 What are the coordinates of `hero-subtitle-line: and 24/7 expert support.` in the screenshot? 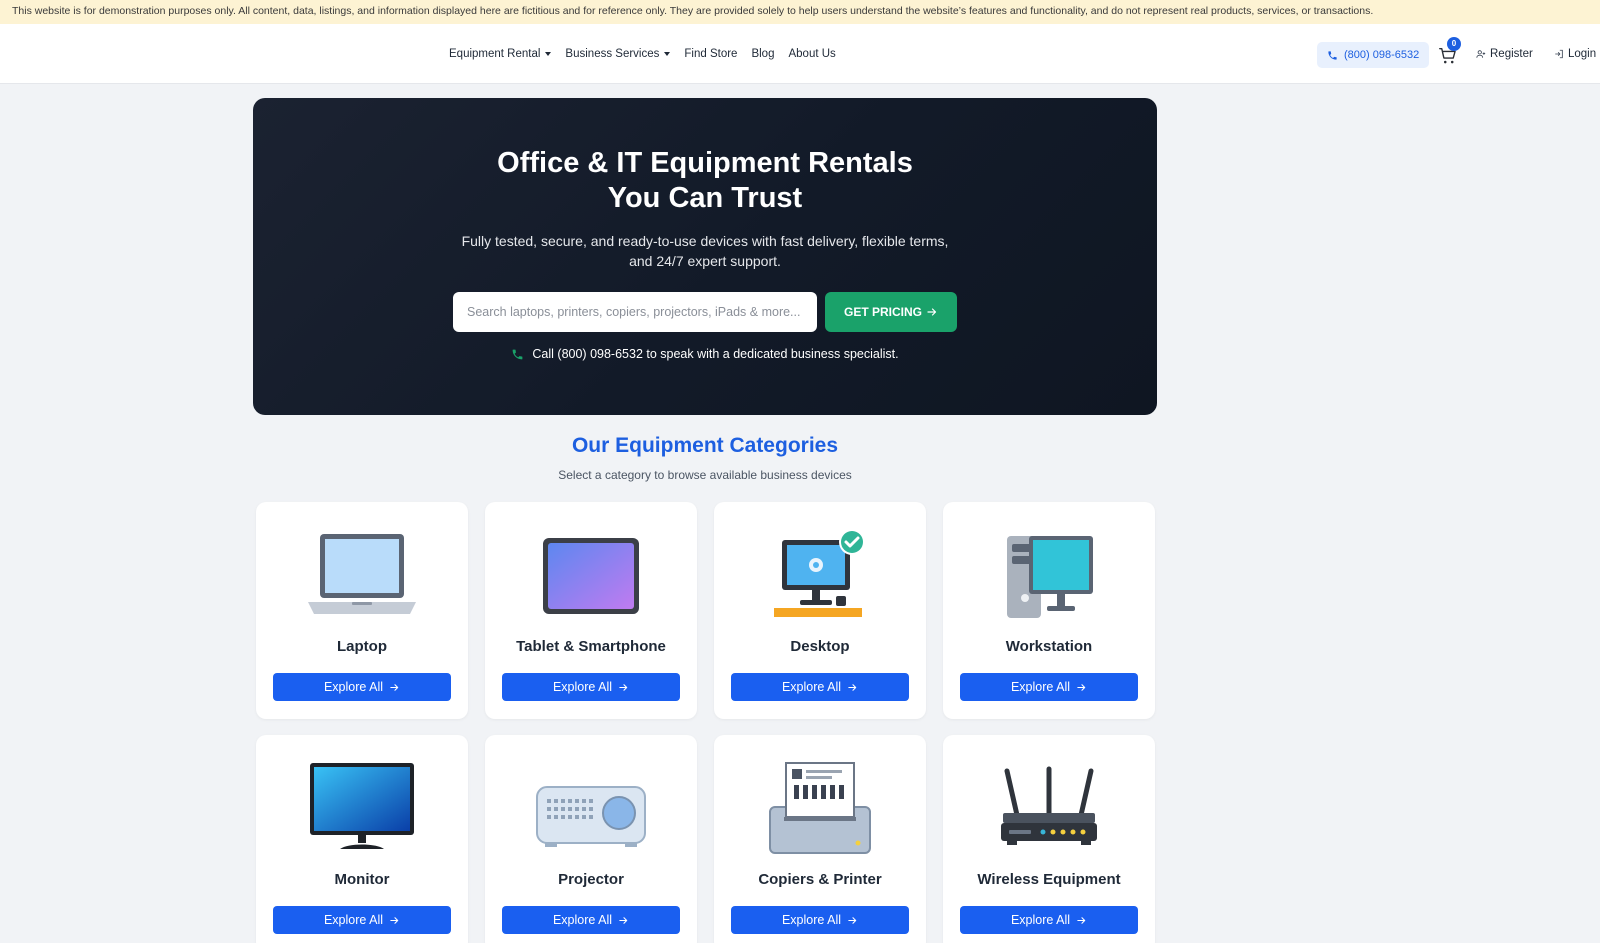 It's located at (705, 261).